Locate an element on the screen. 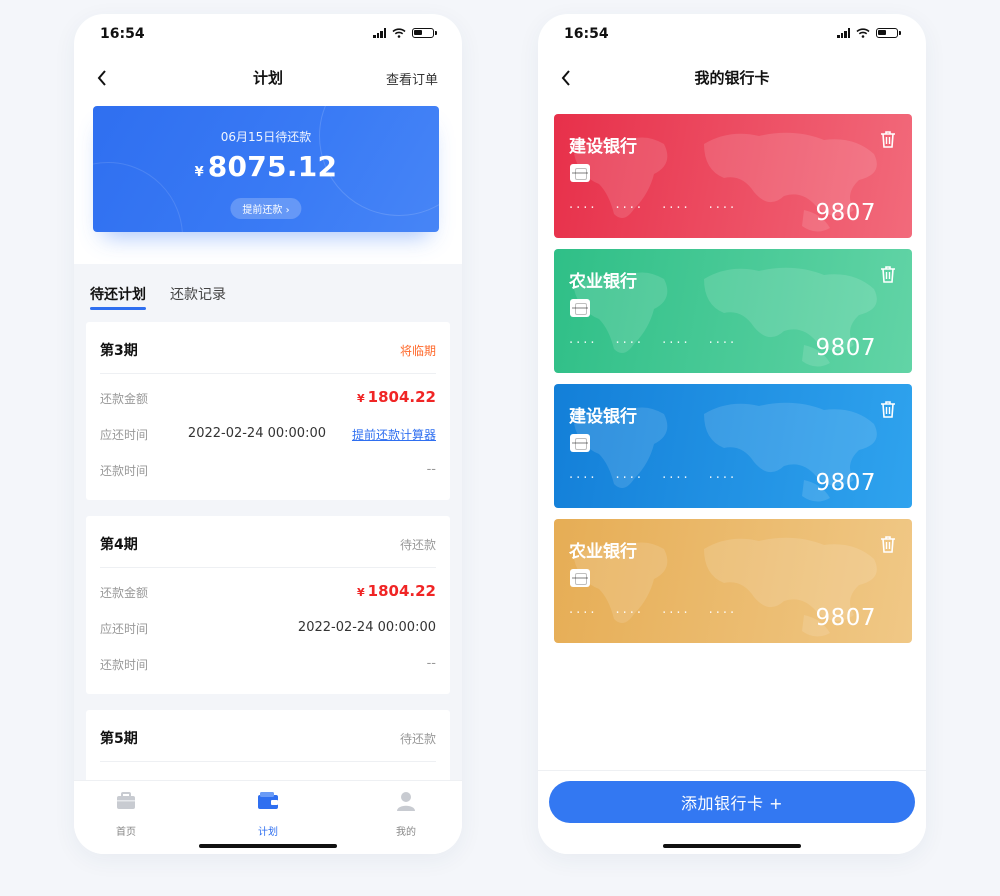 The image size is (1000, 896). nav-bar: 我的银行卡 is located at coordinates (732, 78).